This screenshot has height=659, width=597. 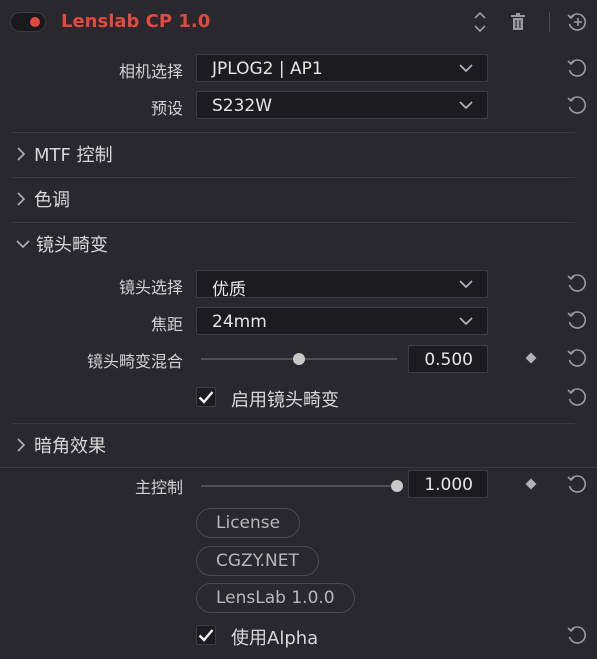 What do you see at coordinates (342, 68) in the screenshot?
I see `camera-select: JPLOG2 | AP1` at bounding box center [342, 68].